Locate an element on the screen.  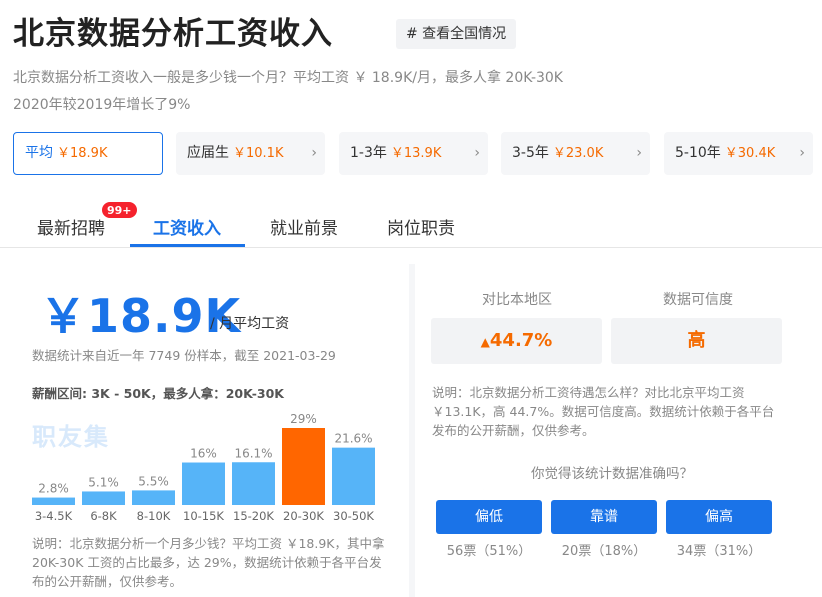
notification-badge: 99+ is located at coordinates (119, 210).